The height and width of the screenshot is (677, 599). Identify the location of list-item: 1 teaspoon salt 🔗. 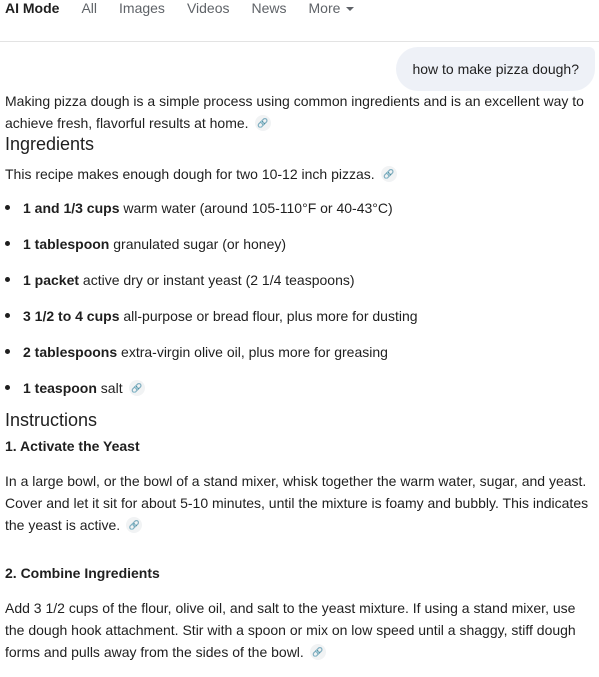
(297, 388).